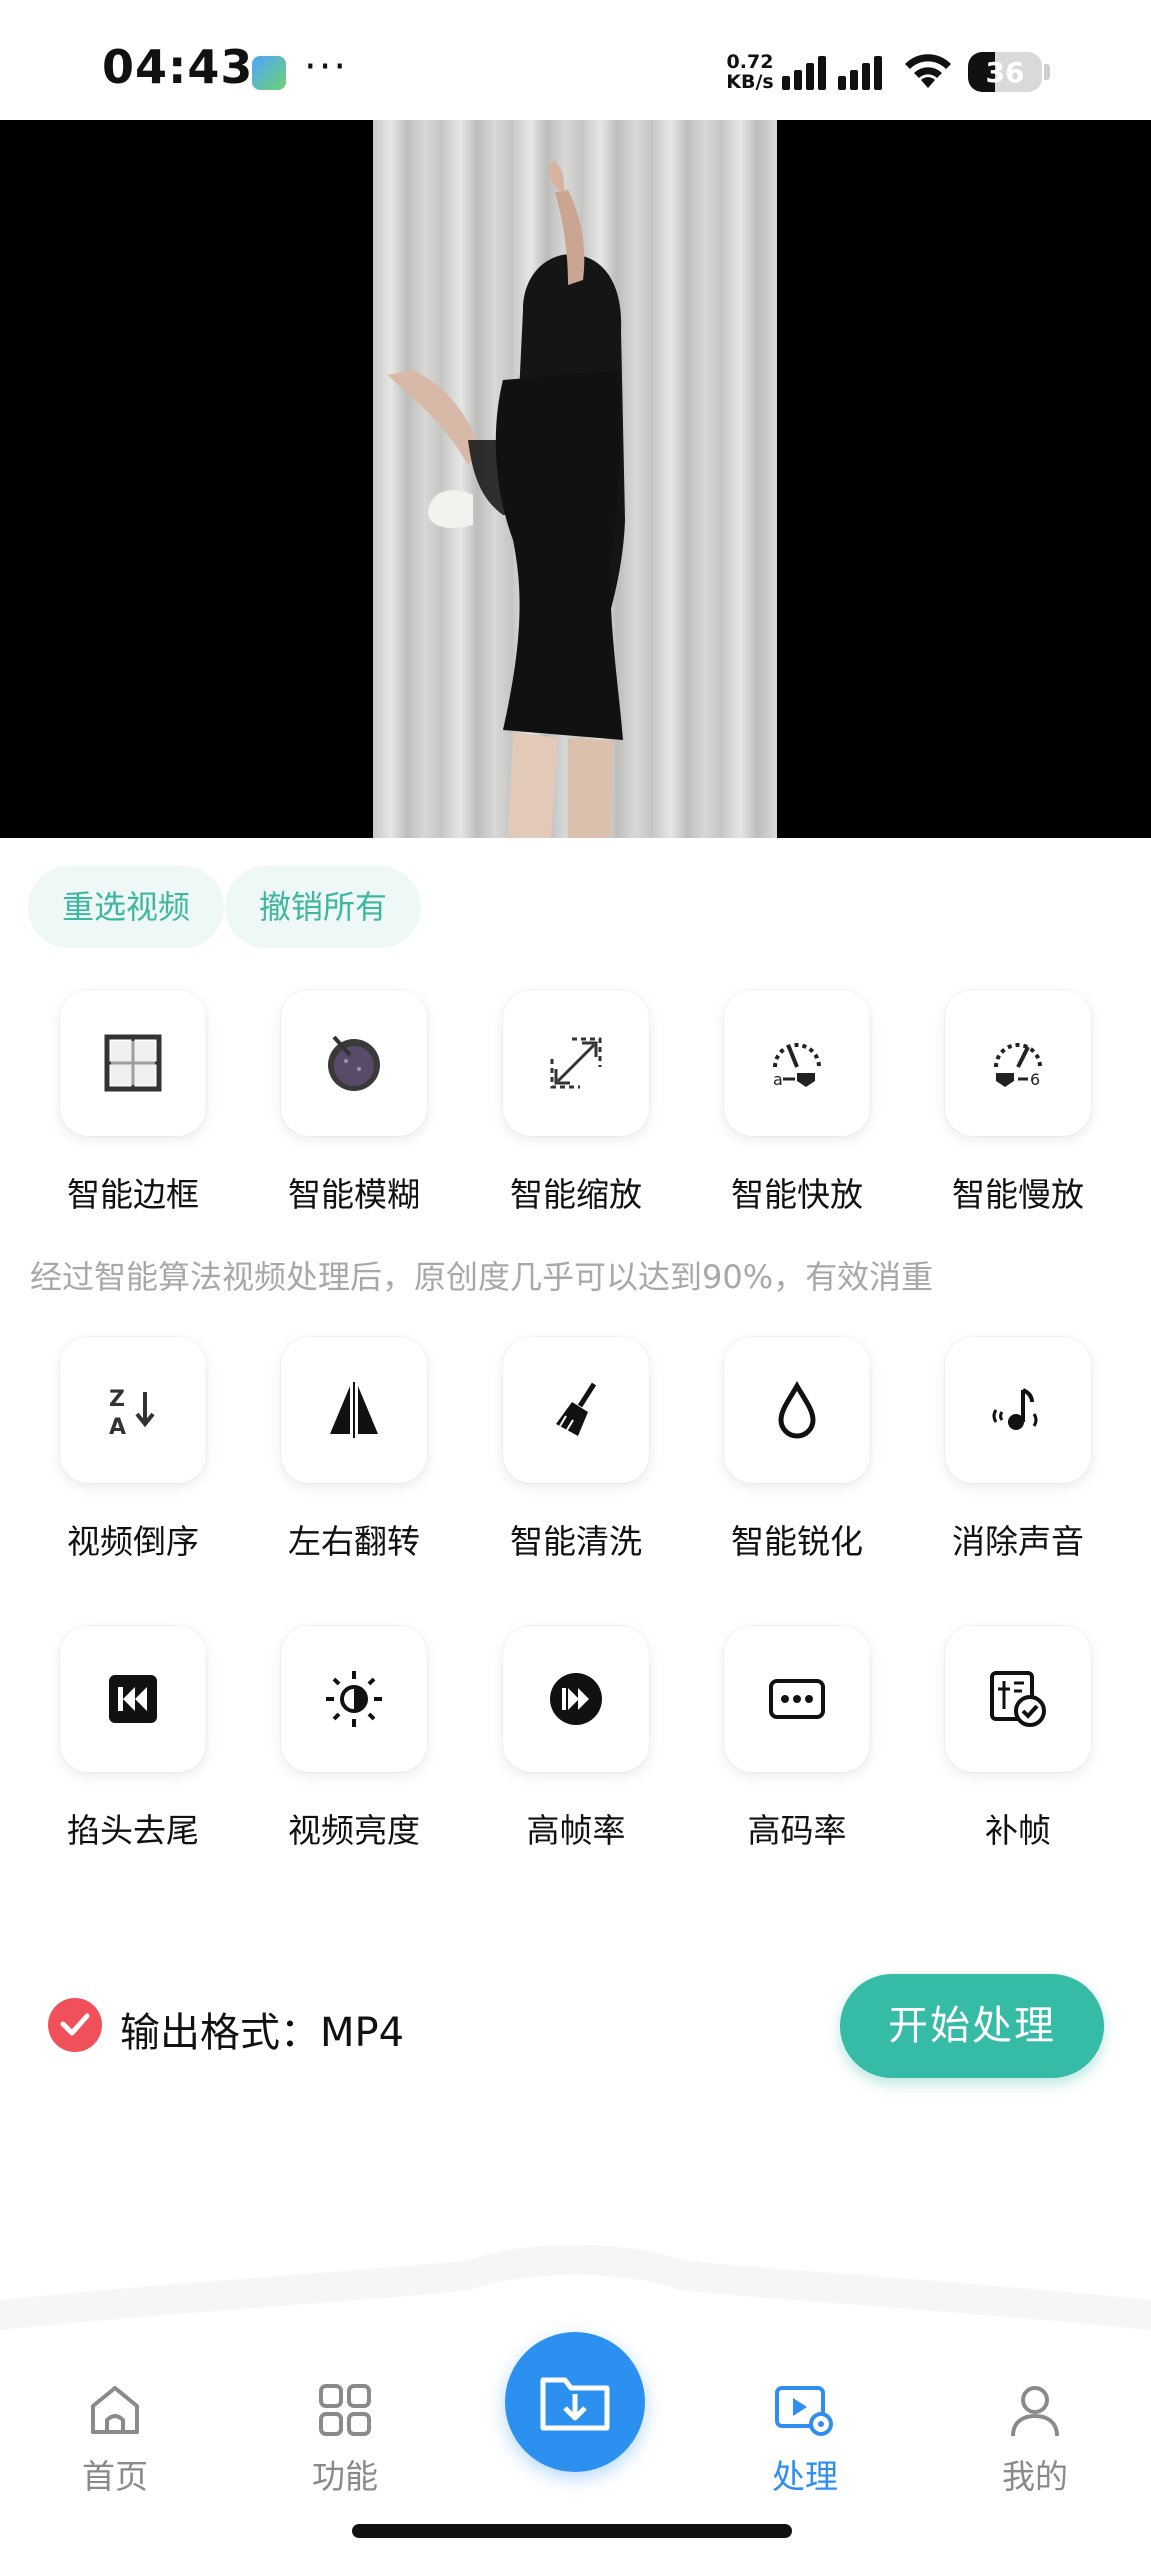  I want to click on home-indicator, so click(572, 2531).